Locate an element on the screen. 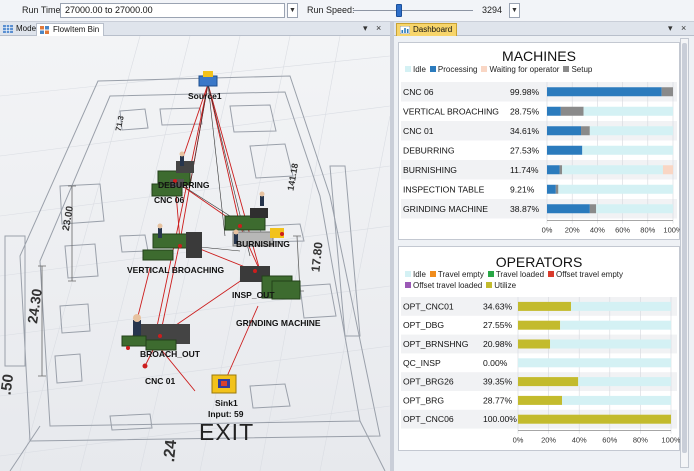 This screenshot has height=471, width=694. operators-legend-label: Idle is located at coordinates (419, 274).